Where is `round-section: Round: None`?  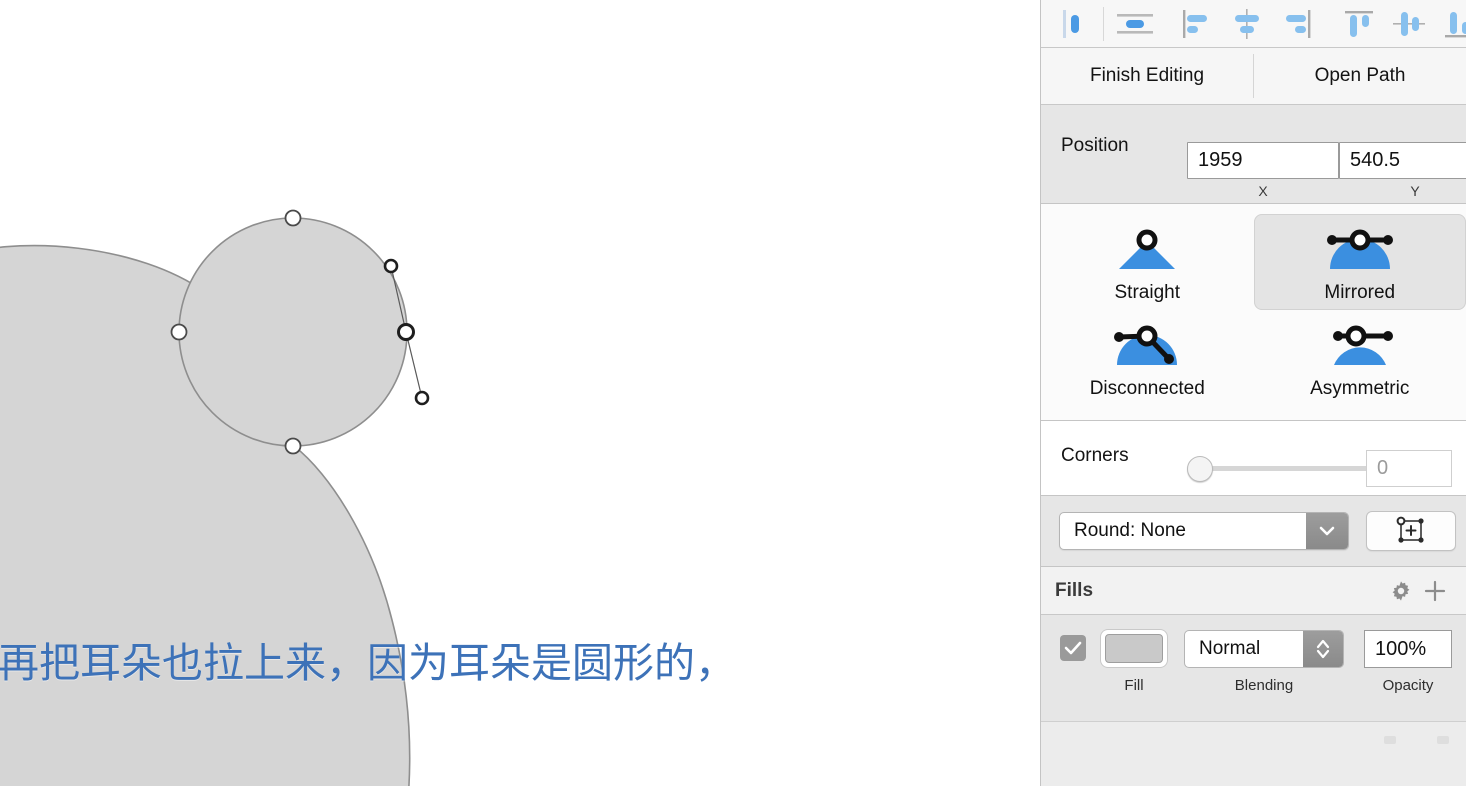 round-section: Round: None is located at coordinates (1253, 531).